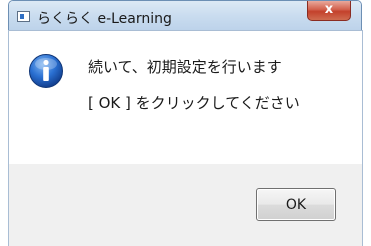 The width and height of the screenshot is (371, 246). I want to click on close-button: x, so click(329, 11).